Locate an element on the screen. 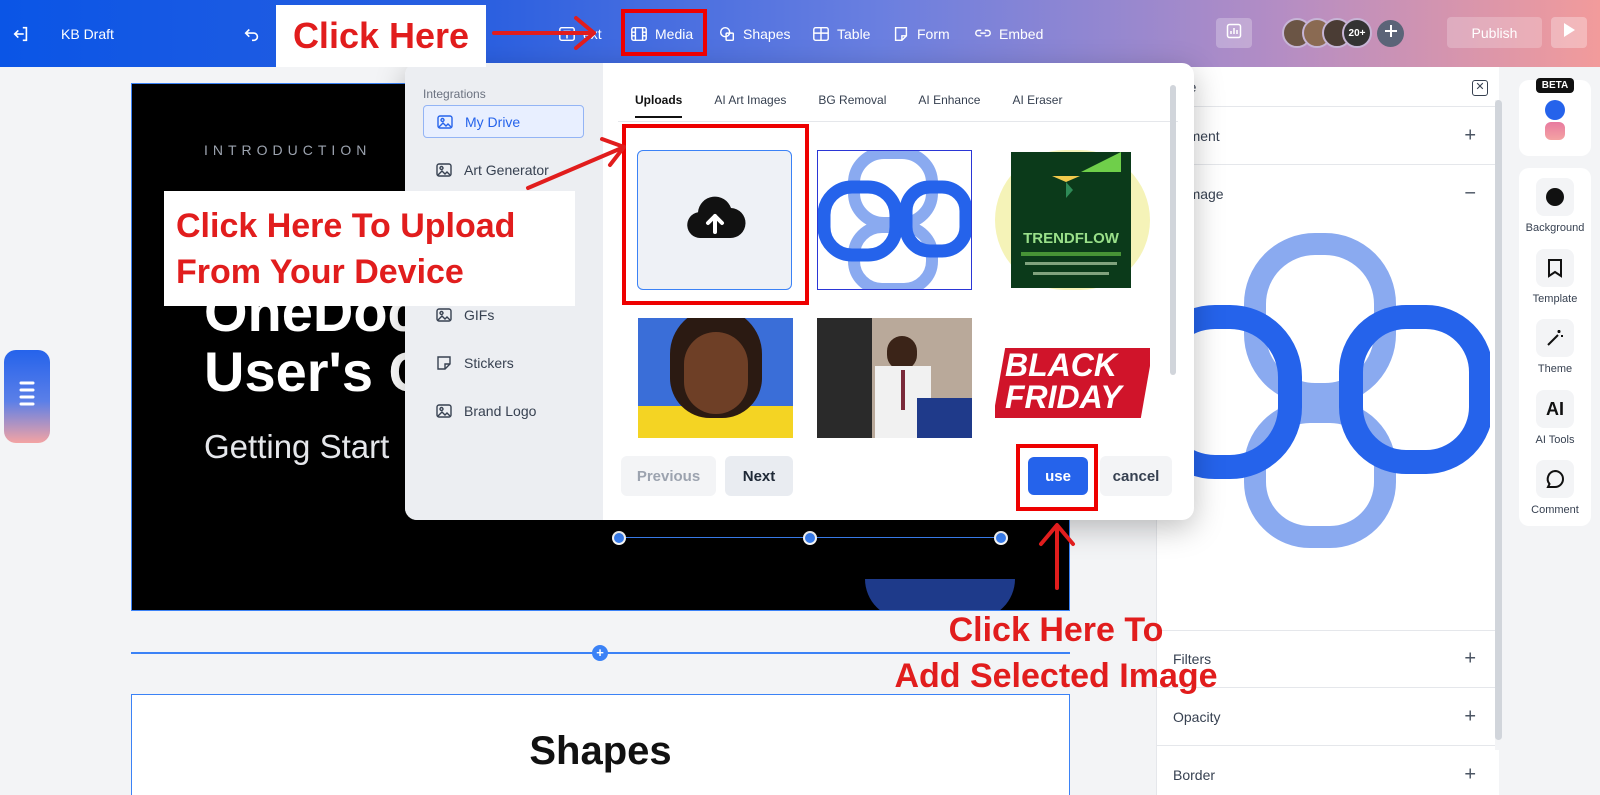  annotation-media-highlight is located at coordinates (664, 32).